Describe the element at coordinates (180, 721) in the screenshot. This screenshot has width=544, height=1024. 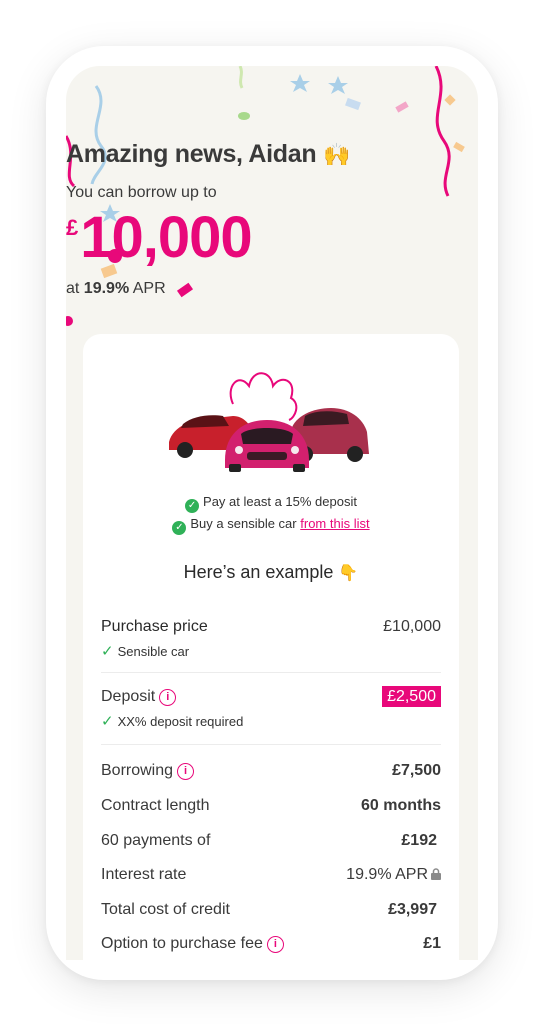
I see `deposit-note-text: XX% deposit required` at that location.